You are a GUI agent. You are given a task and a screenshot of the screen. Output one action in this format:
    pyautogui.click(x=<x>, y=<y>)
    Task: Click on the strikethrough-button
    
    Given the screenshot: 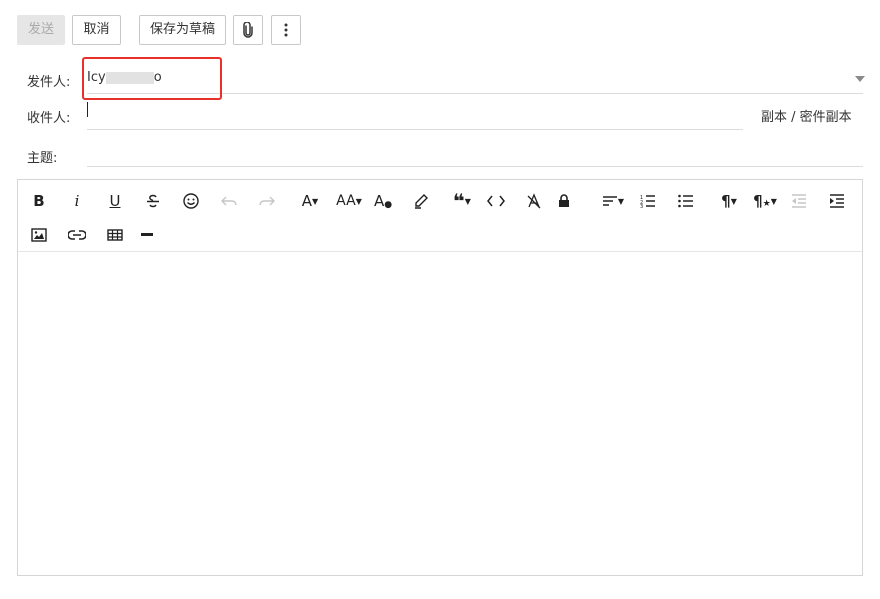 What is the action you would take?
    pyautogui.click(x=153, y=201)
    